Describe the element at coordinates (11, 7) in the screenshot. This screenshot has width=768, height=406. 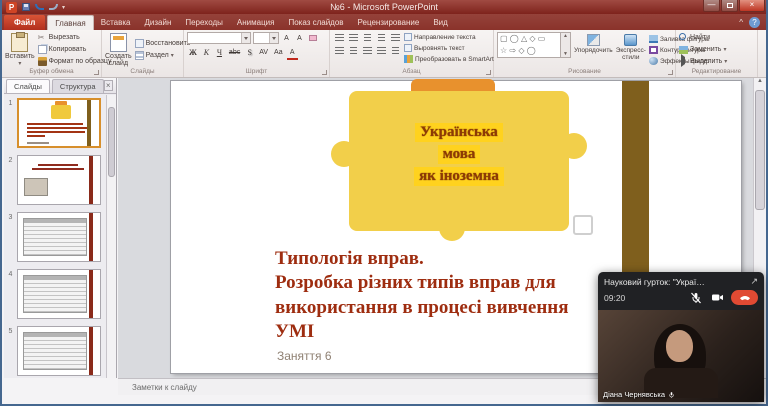
I see `powerpoint-icon: P` at that location.